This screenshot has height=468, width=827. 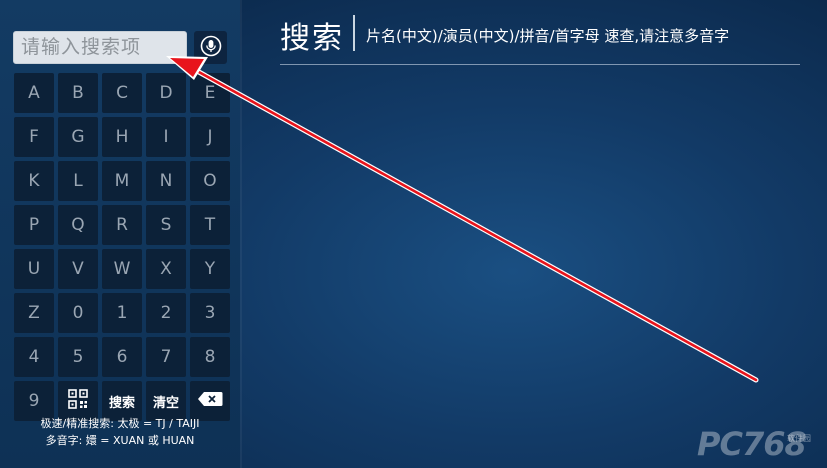 I want to click on search-hint-line-2: 多音字: 嬛 = XUAN 或 HUAN, so click(x=120, y=440).